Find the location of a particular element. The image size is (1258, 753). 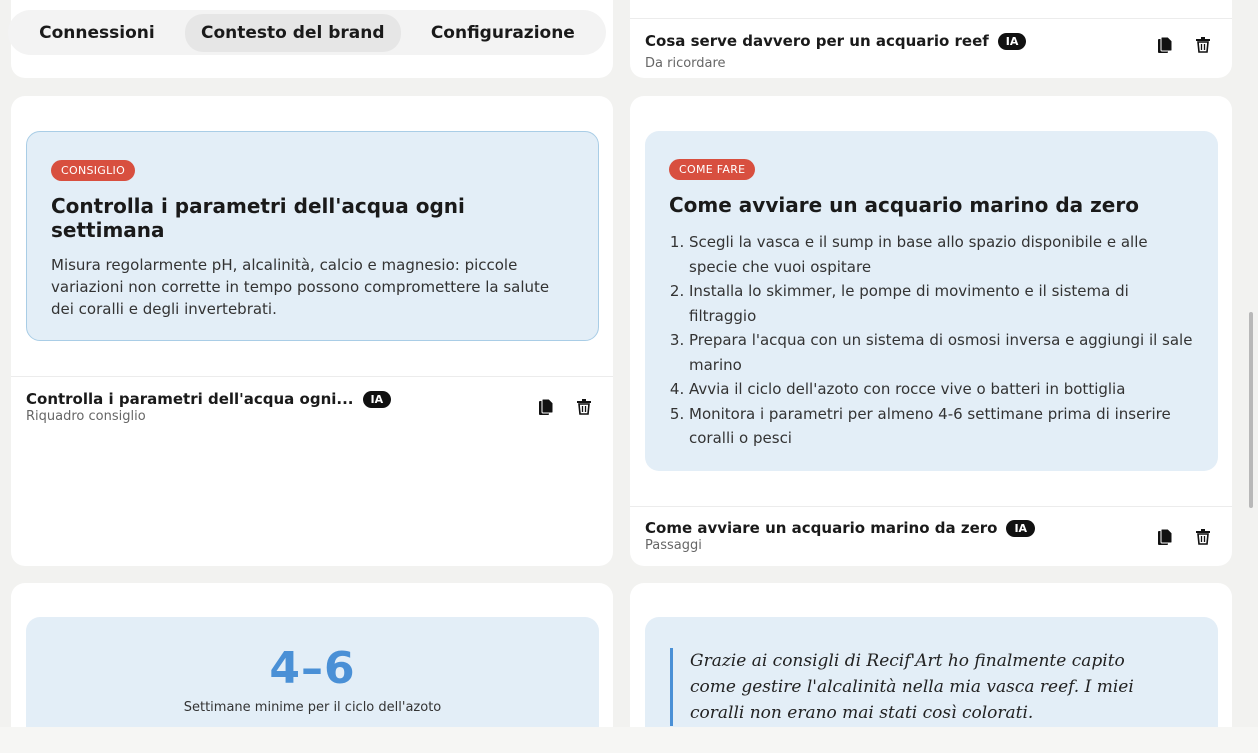

tip-badge: CONSIGLIO is located at coordinates (93, 170).